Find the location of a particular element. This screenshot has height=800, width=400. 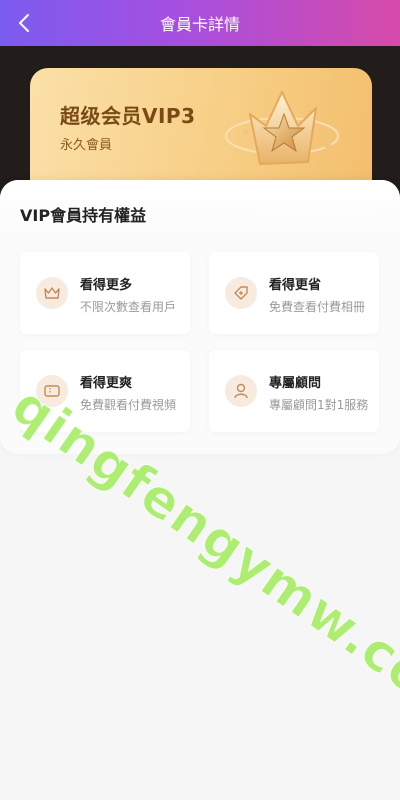

benefit-save-more: 看得更省 免費查看付費相冊 is located at coordinates (294, 293).